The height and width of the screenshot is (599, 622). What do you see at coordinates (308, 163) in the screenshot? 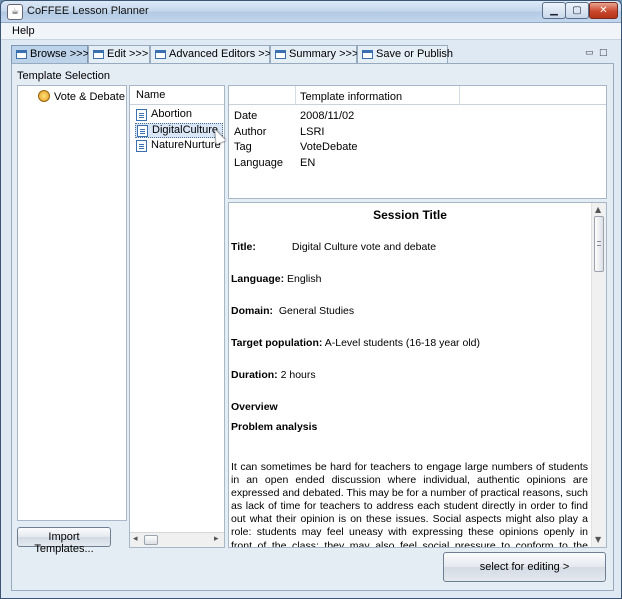
I see `info-value-language: EN` at bounding box center [308, 163].